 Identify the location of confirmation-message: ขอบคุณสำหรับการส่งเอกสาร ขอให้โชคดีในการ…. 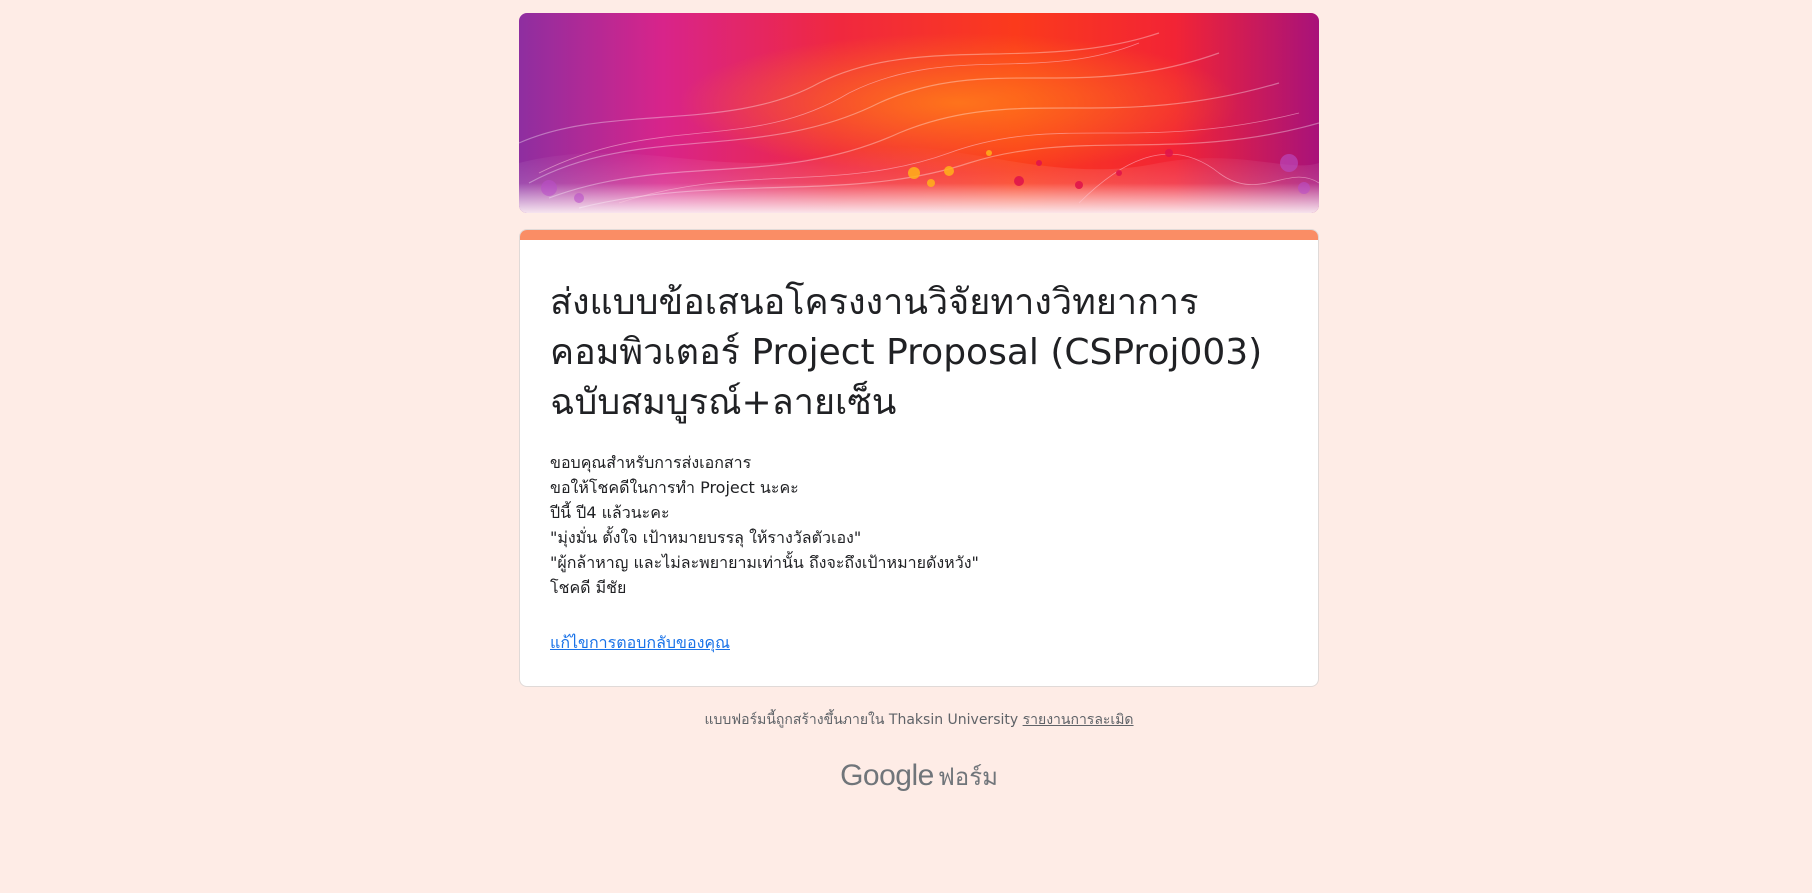
(919, 525).